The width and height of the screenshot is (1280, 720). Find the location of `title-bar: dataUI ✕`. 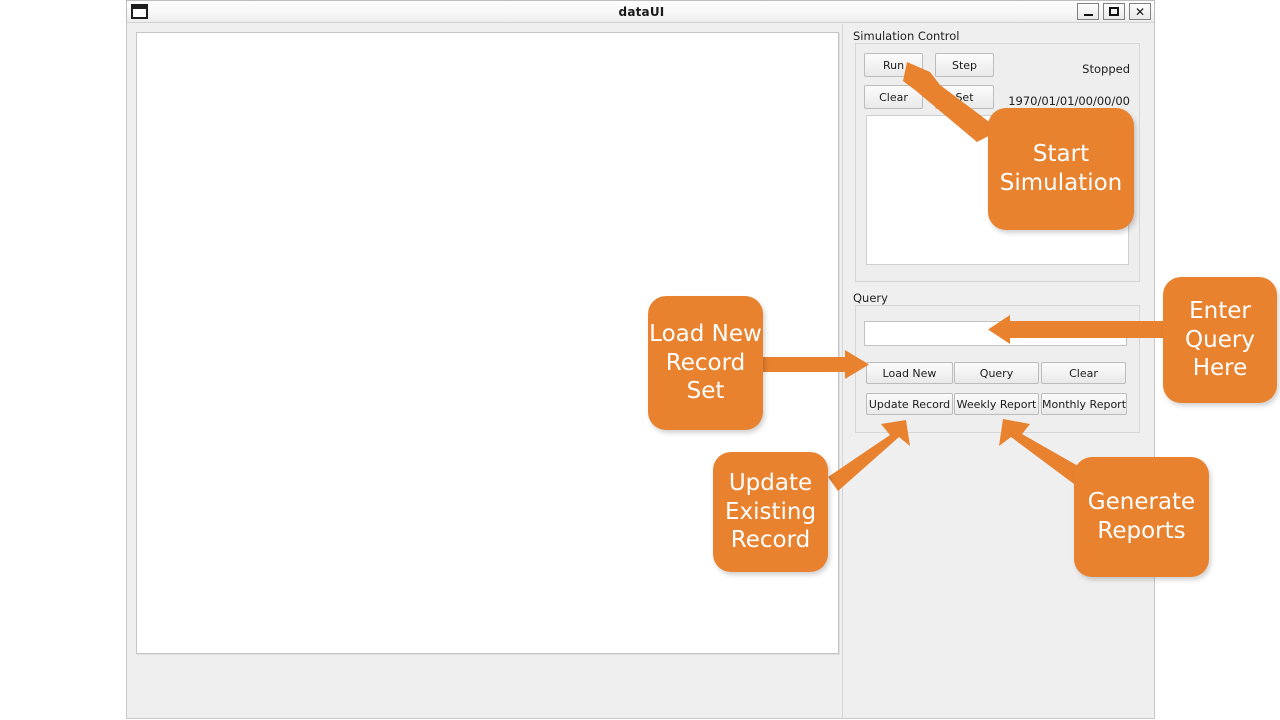

title-bar: dataUI ✕ is located at coordinates (640, 11).